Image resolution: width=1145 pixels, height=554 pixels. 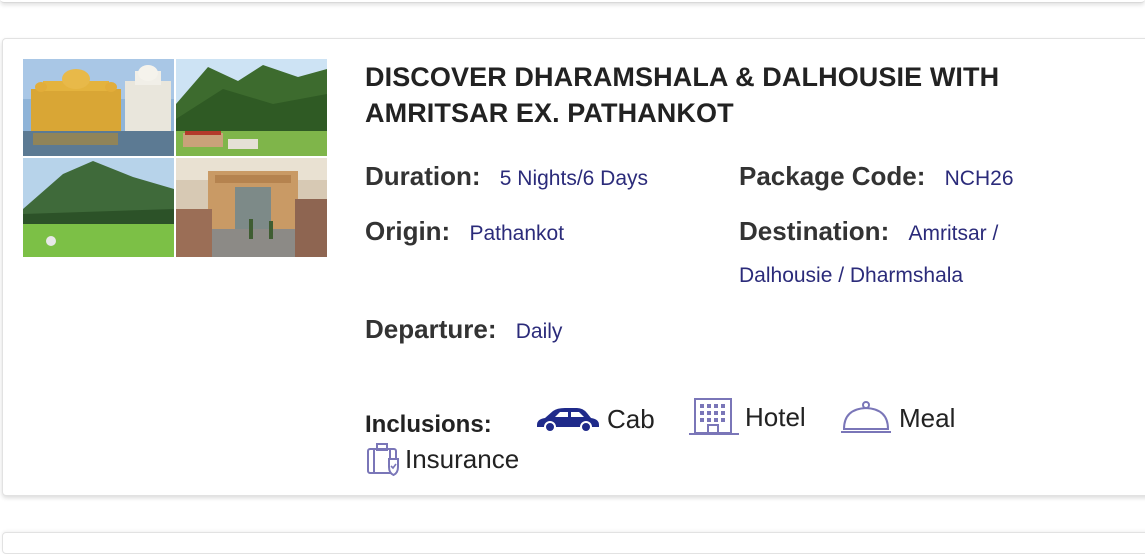 I want to click on package-code-value: NCH26, so click(x=979, y=178).